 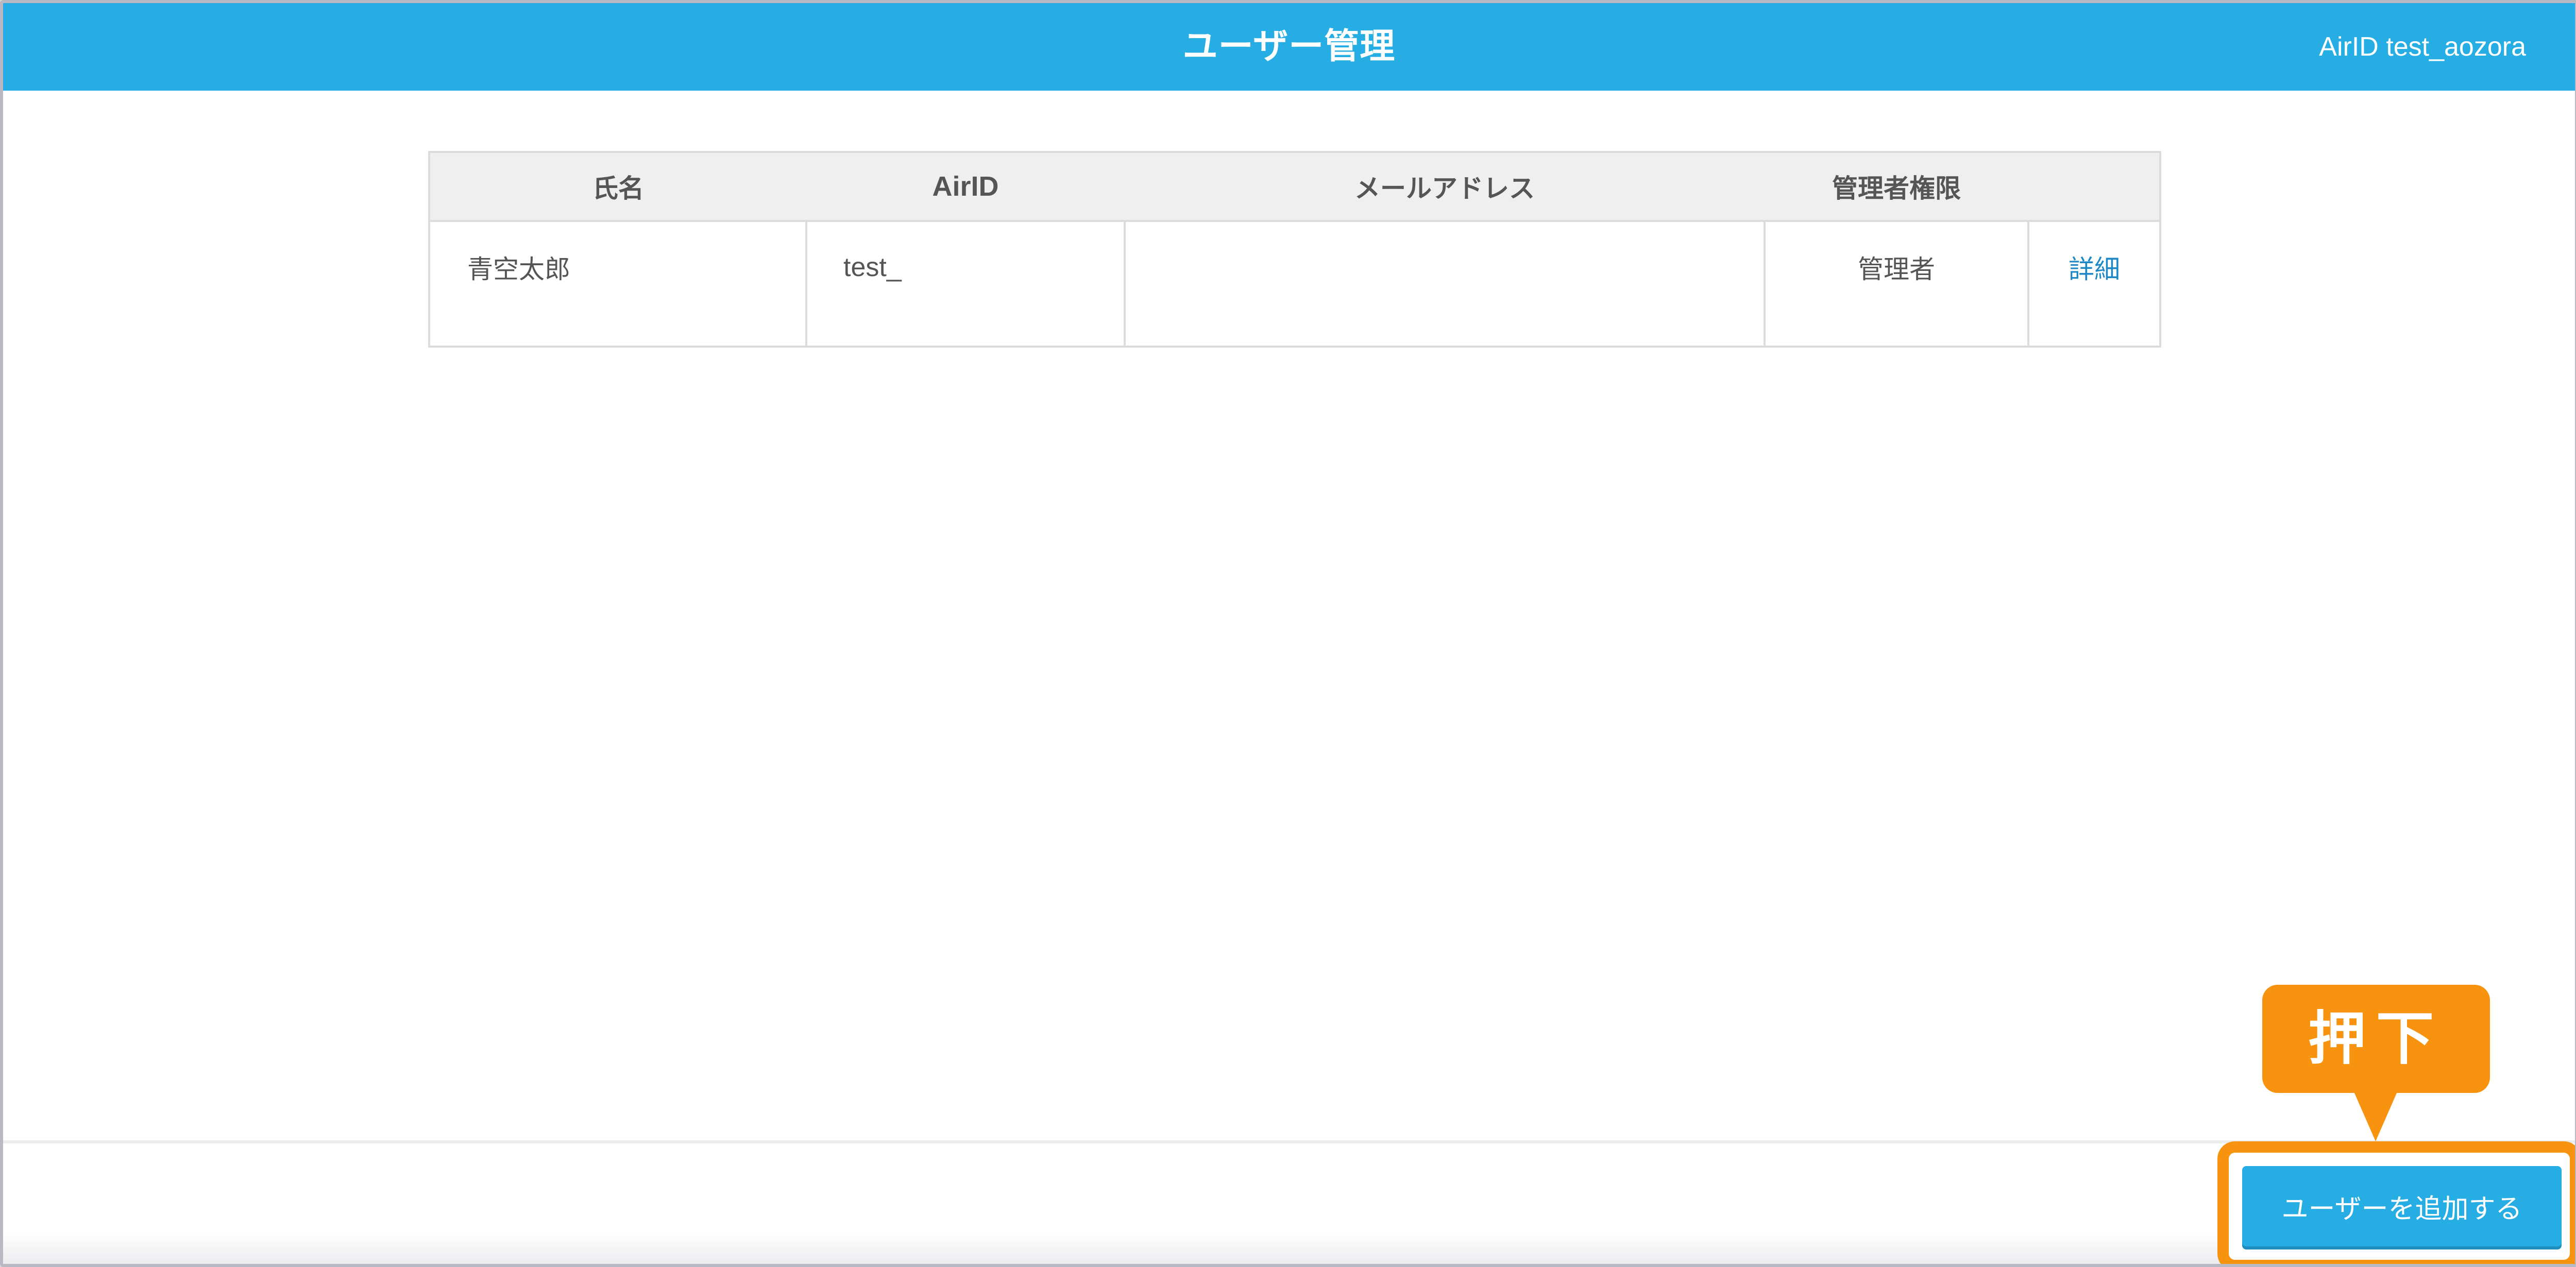 I want to click on column-header-email: メールアドレス, so click(x=1445, y=186).